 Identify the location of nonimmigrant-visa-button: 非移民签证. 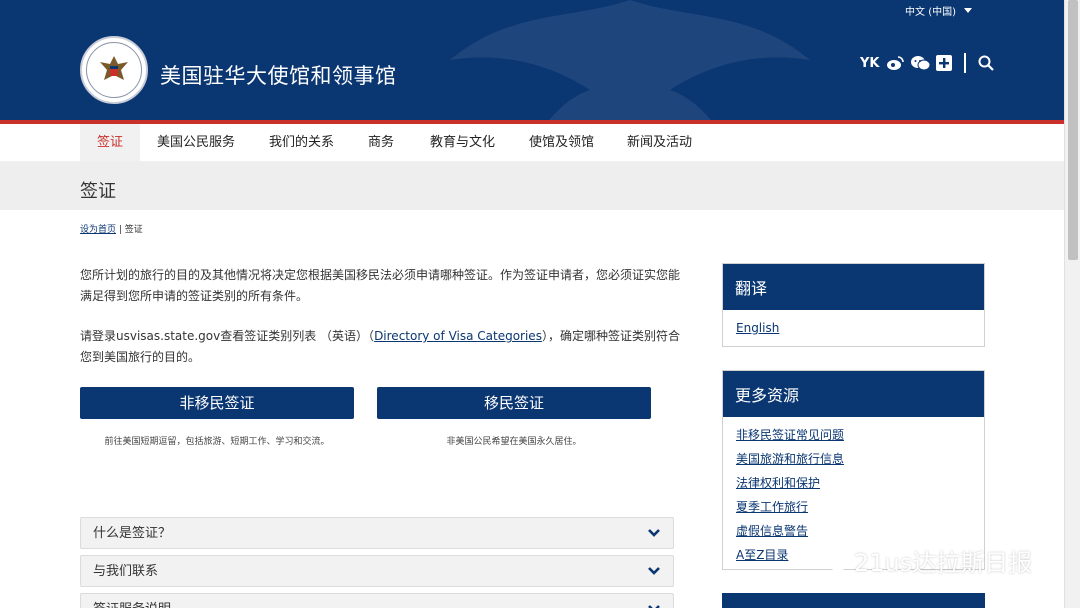
(217, 403).